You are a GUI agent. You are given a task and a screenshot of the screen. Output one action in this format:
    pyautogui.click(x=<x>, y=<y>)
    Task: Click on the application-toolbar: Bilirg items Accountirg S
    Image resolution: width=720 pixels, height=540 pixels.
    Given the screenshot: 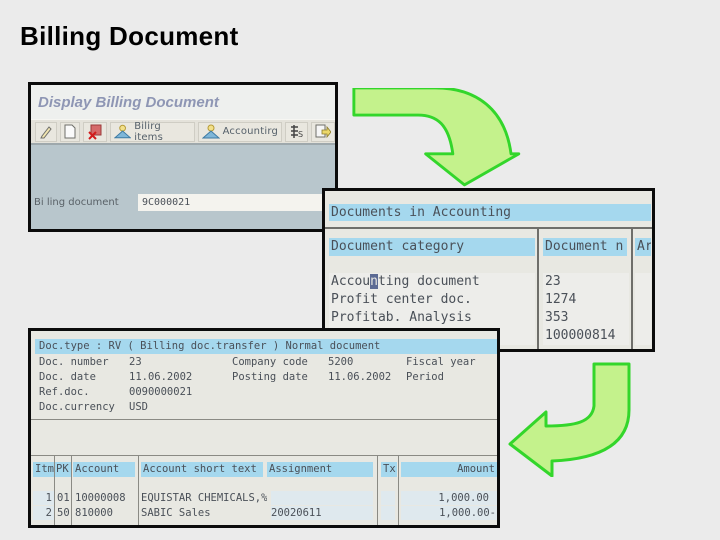 What is the action you would take?
    pyautogui.click(x=183, y=132)
    